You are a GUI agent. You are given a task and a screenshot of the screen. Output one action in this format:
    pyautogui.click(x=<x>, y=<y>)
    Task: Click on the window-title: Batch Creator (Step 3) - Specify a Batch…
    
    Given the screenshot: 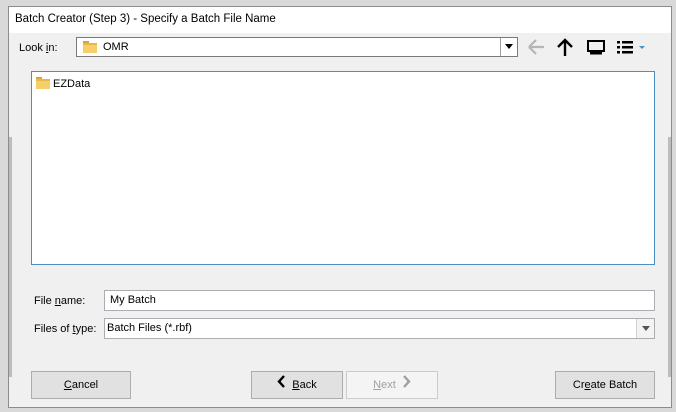 What is the action you would take?
    pyautogui.click(x=145, y=19)
    